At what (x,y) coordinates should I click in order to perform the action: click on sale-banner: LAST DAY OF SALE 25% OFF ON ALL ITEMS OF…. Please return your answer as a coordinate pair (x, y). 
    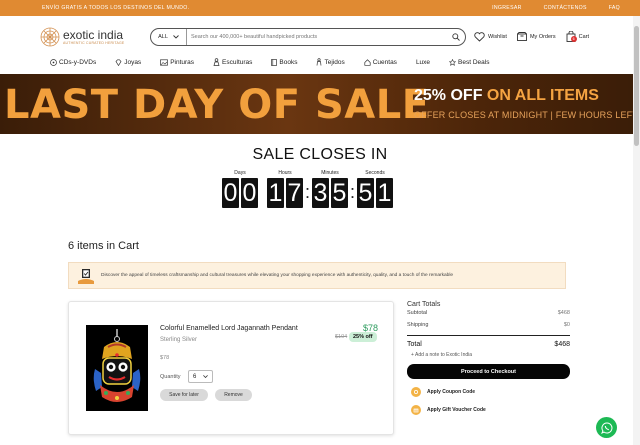
    Looking at the image, I should click on (320, 104).